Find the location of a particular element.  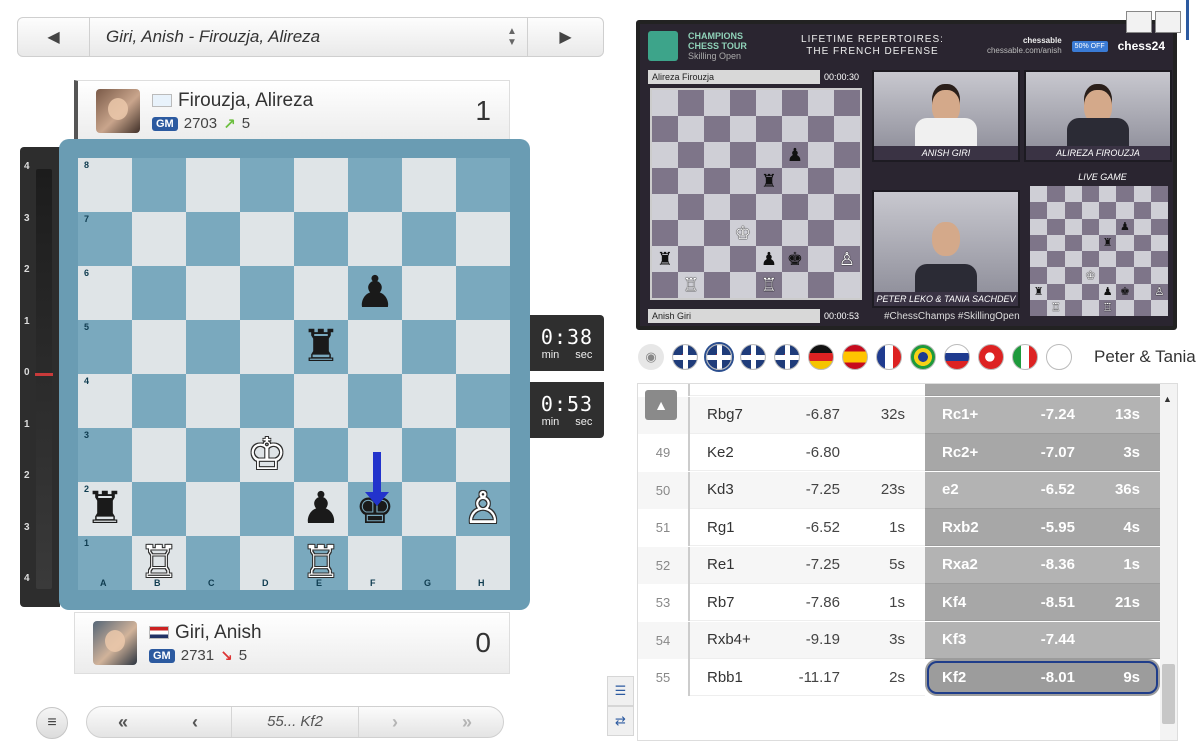

language-flag-it is located at coordinates (1025, 357).